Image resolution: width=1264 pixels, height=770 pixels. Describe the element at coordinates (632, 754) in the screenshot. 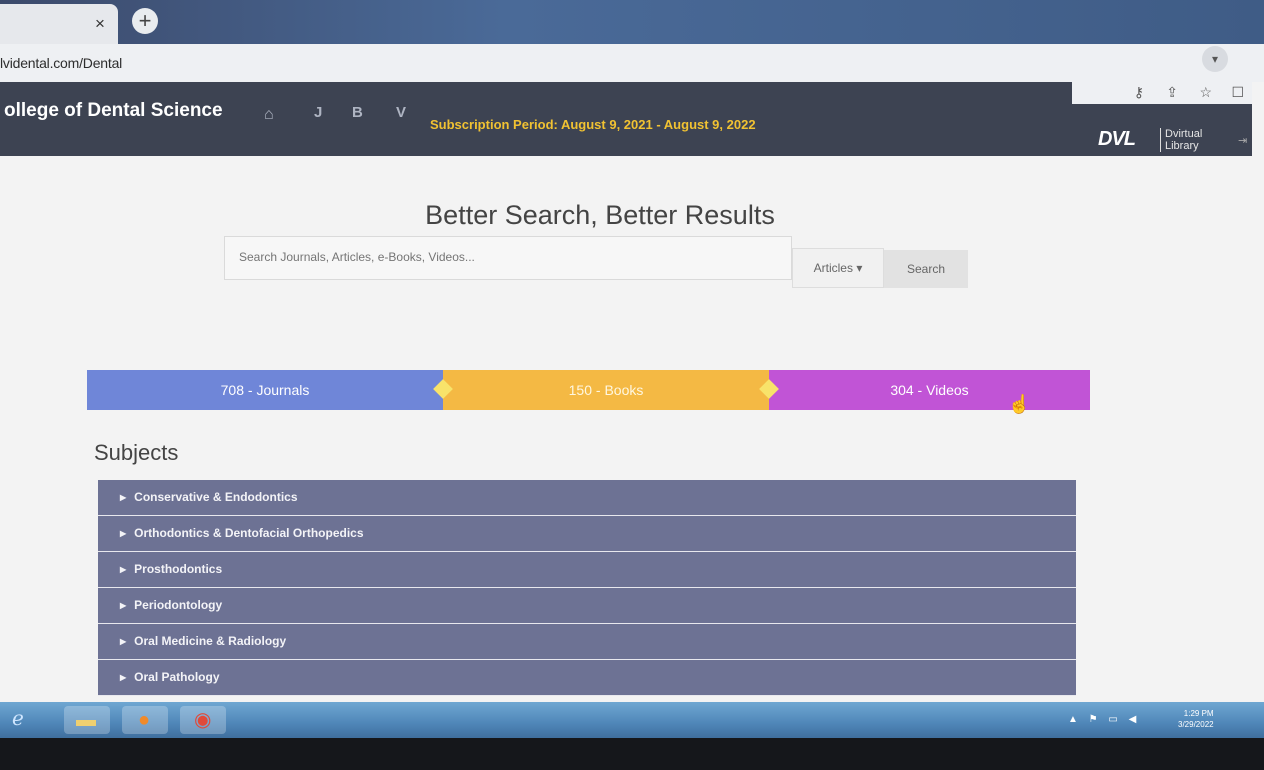

I see `monitor-bezel` at that location.